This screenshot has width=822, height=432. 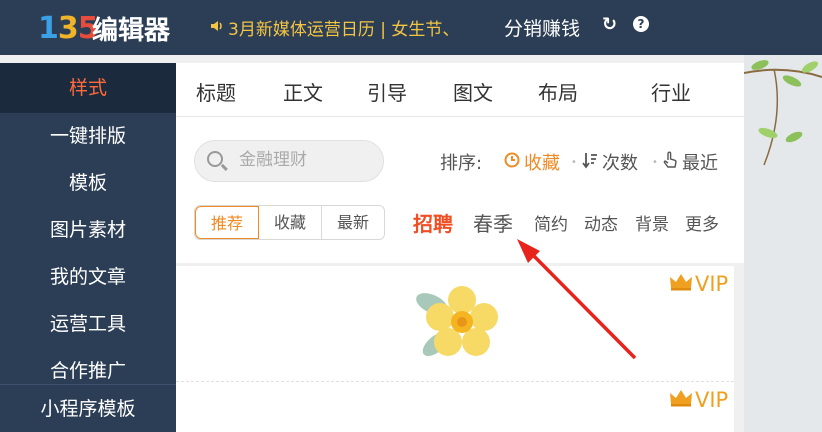 I want to click on sidebar-item-one-click-layout: 一键排版, so click(x=88, y=136).